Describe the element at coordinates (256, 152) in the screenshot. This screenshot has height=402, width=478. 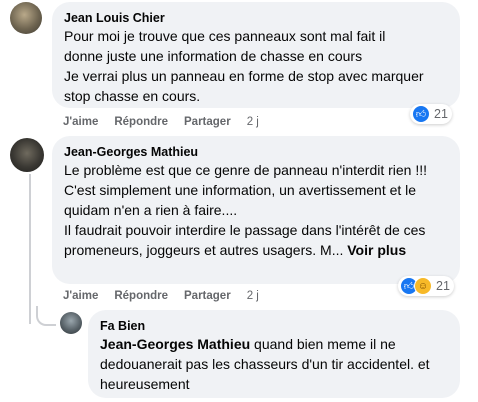
I see `comment-author: Jean-Georges Mathieu` at that location.